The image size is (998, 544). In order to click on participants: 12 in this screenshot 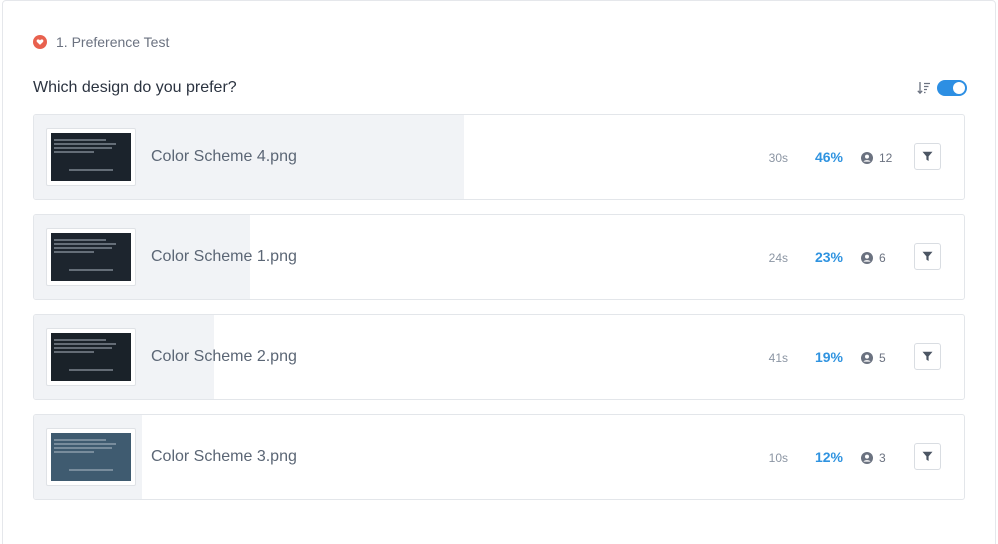, I will do `click(876, 158)`.